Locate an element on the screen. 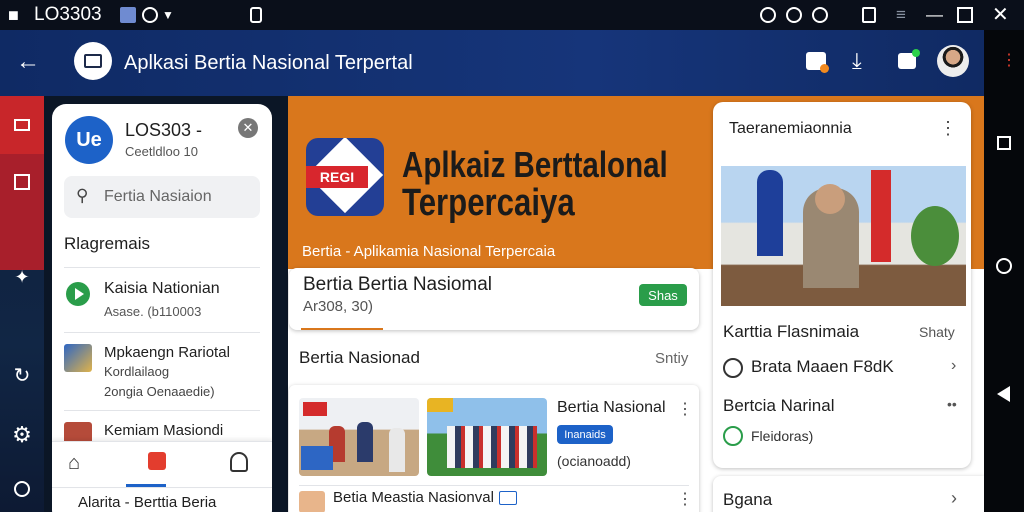 This screenshot has width=1024, height=512. rail-item-mail is located at coordinates (22, 125).